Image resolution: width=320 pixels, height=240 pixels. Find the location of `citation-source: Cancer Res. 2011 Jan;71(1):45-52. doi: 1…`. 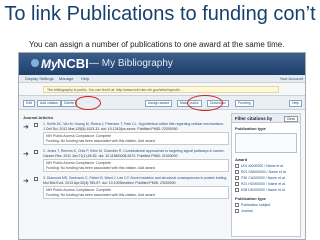

citation-source: Cancer Res. 2011 Jan;71(1):45-52. doi: 1… is located at coordinates (110, 155).